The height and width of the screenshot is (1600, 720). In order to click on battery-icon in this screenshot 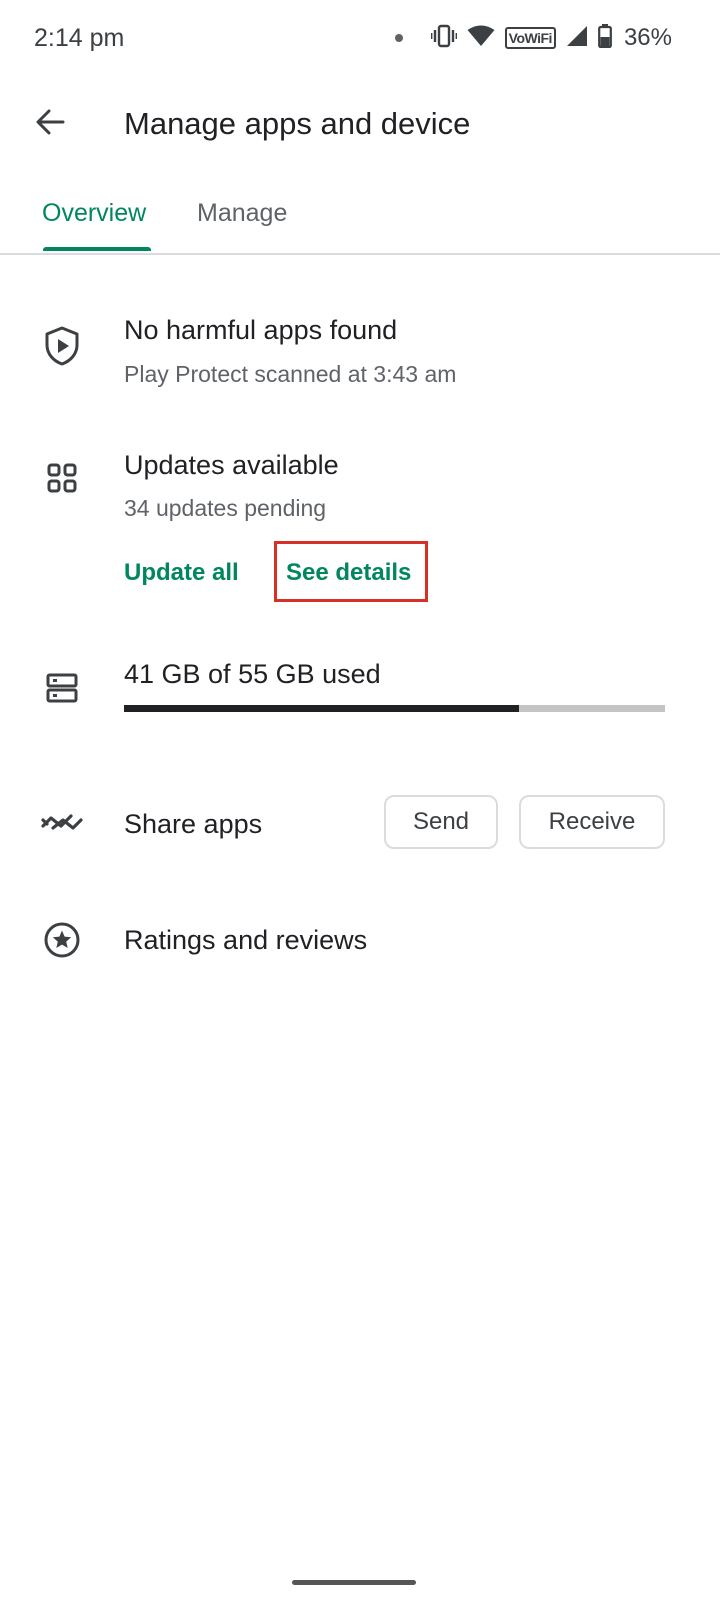, I will do `click(605, 38)`.